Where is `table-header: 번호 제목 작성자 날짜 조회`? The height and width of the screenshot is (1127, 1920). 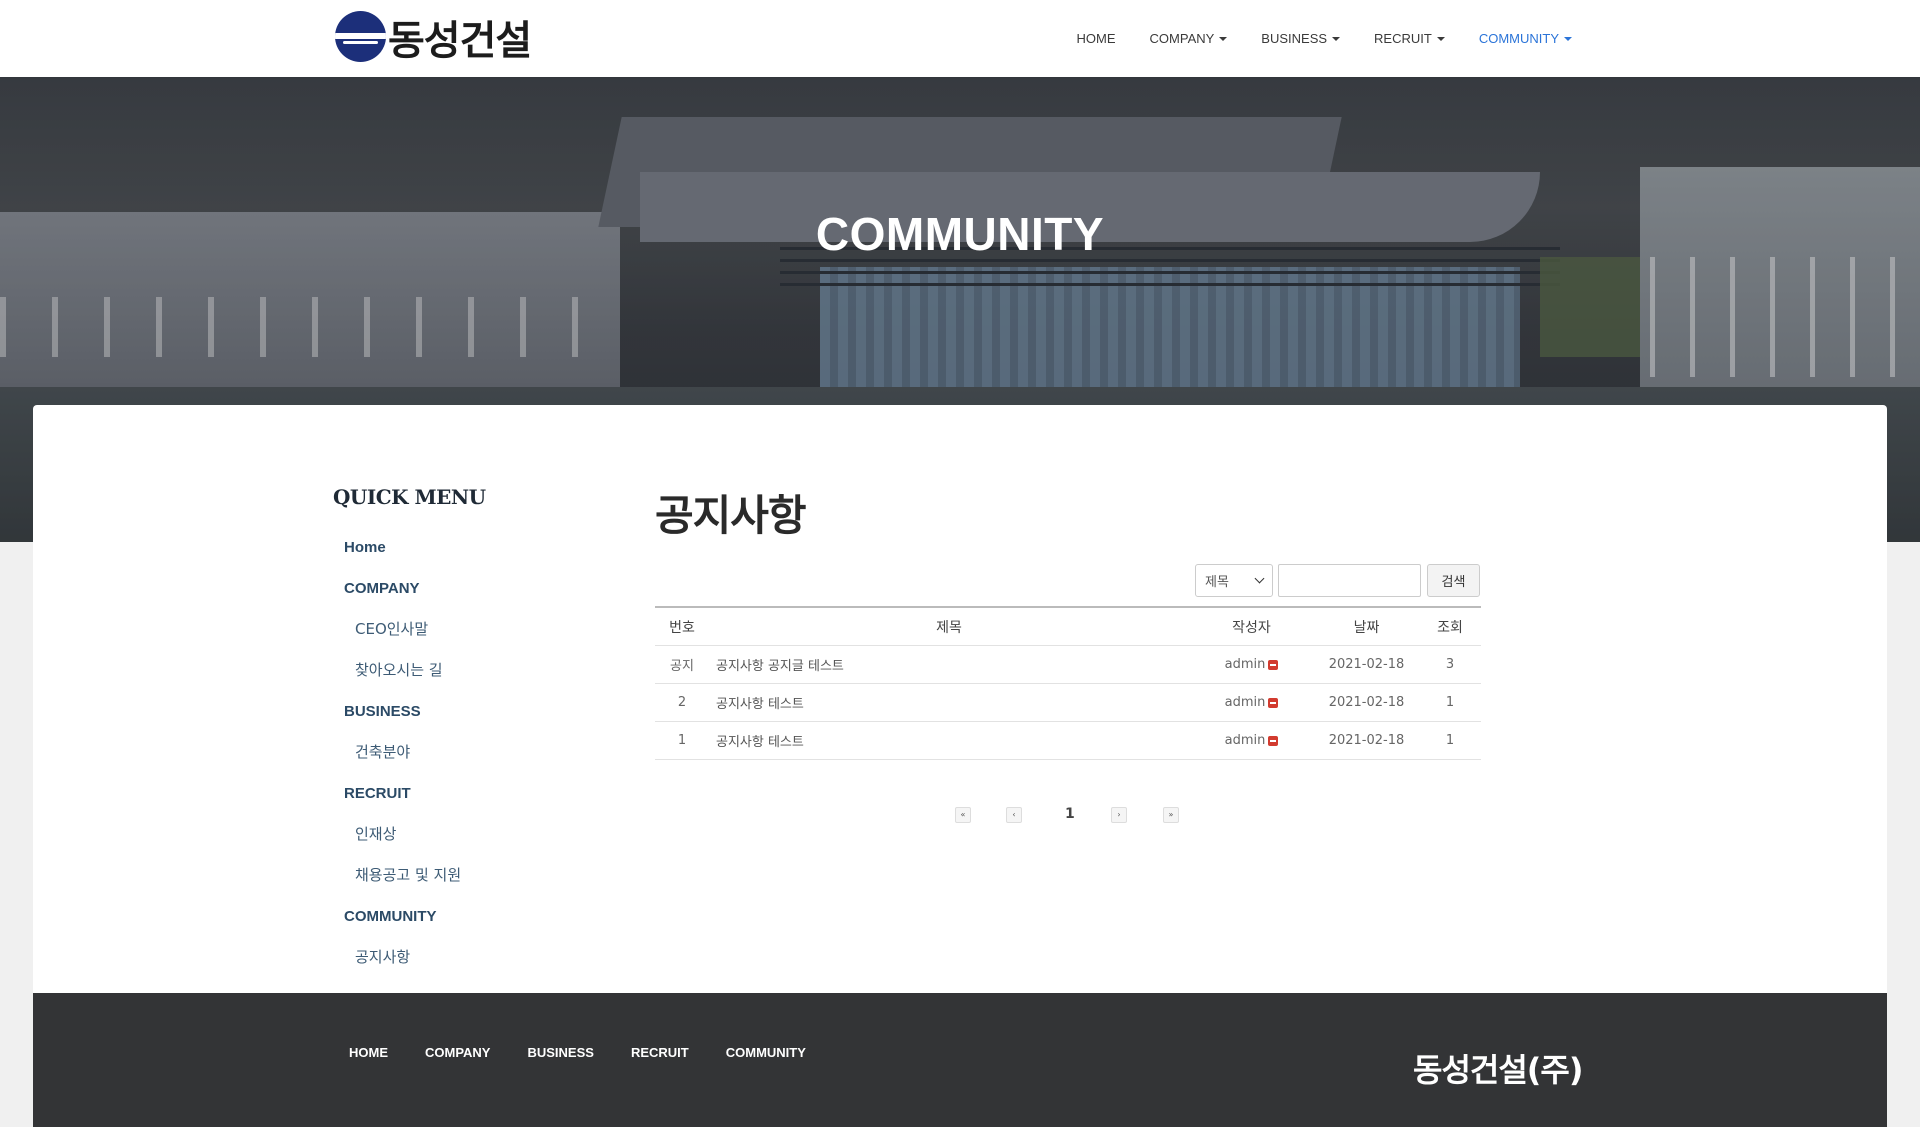 table-header: 번호 제목 작성자 날짜 조회 is located at coordinates (1068, 627).